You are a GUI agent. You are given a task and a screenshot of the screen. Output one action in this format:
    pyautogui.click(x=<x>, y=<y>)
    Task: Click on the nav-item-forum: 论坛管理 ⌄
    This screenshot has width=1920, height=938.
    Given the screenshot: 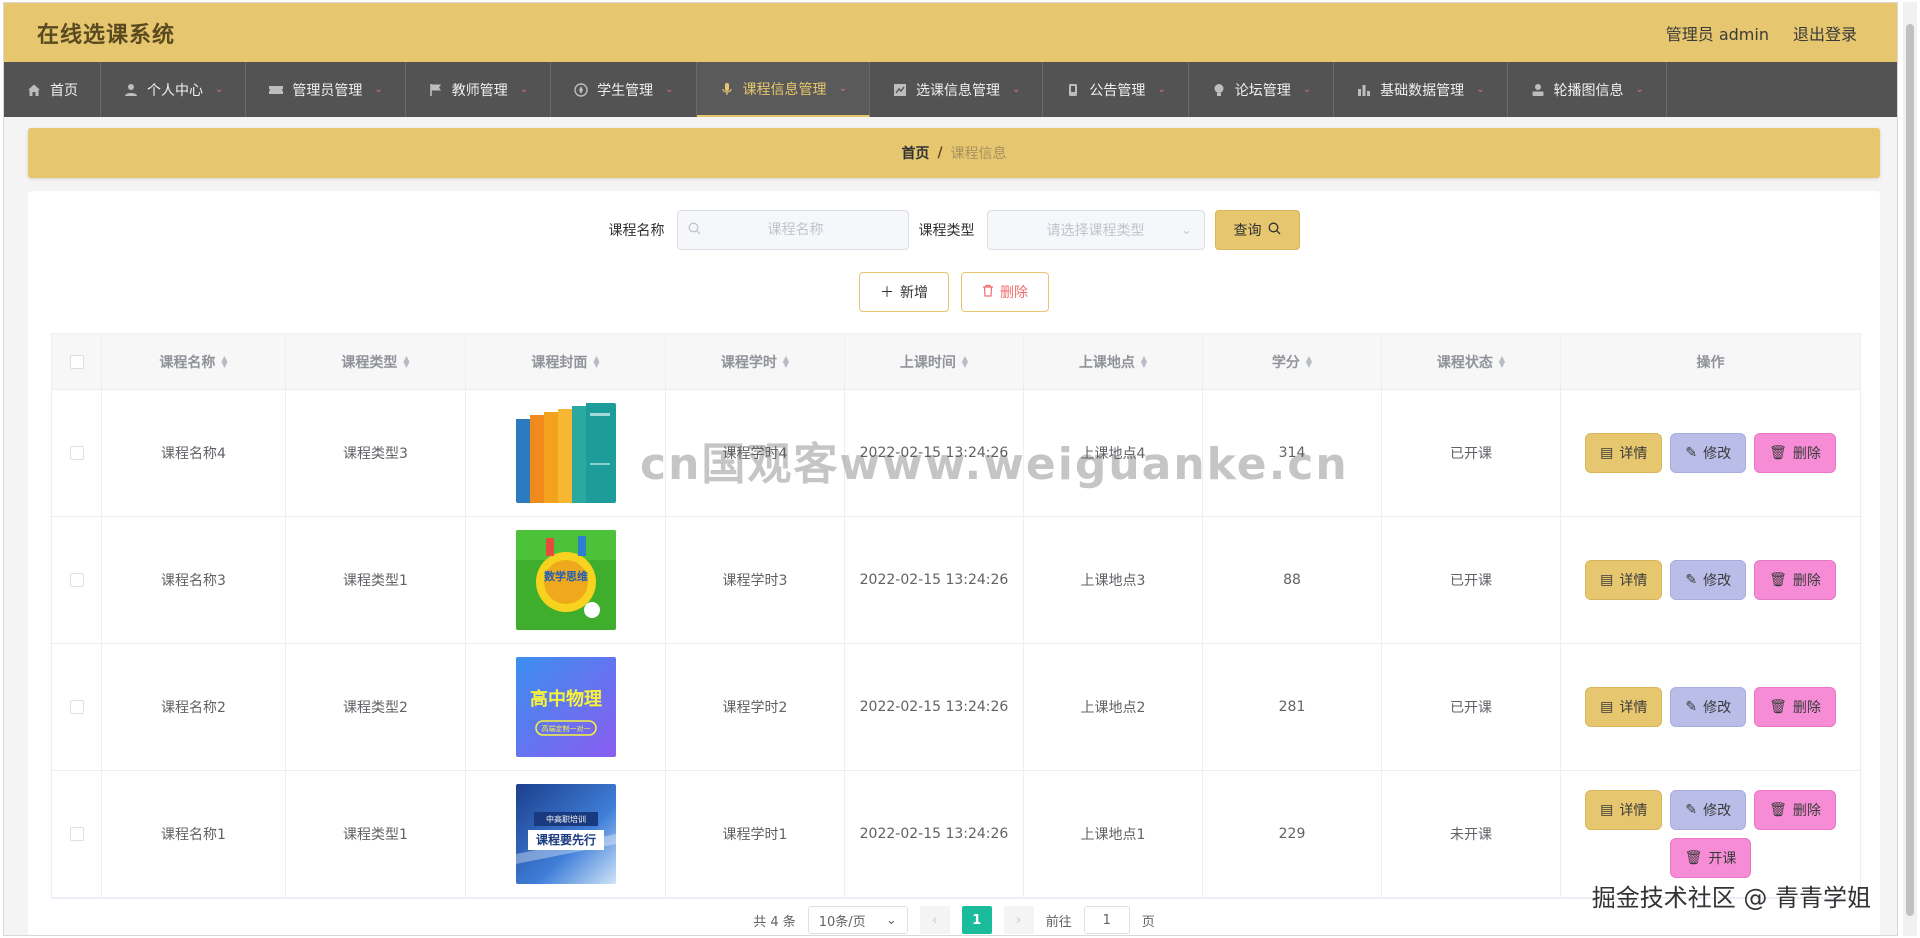 What is the action you would take?
    pyautogui.click(x=1262, y=89)
    